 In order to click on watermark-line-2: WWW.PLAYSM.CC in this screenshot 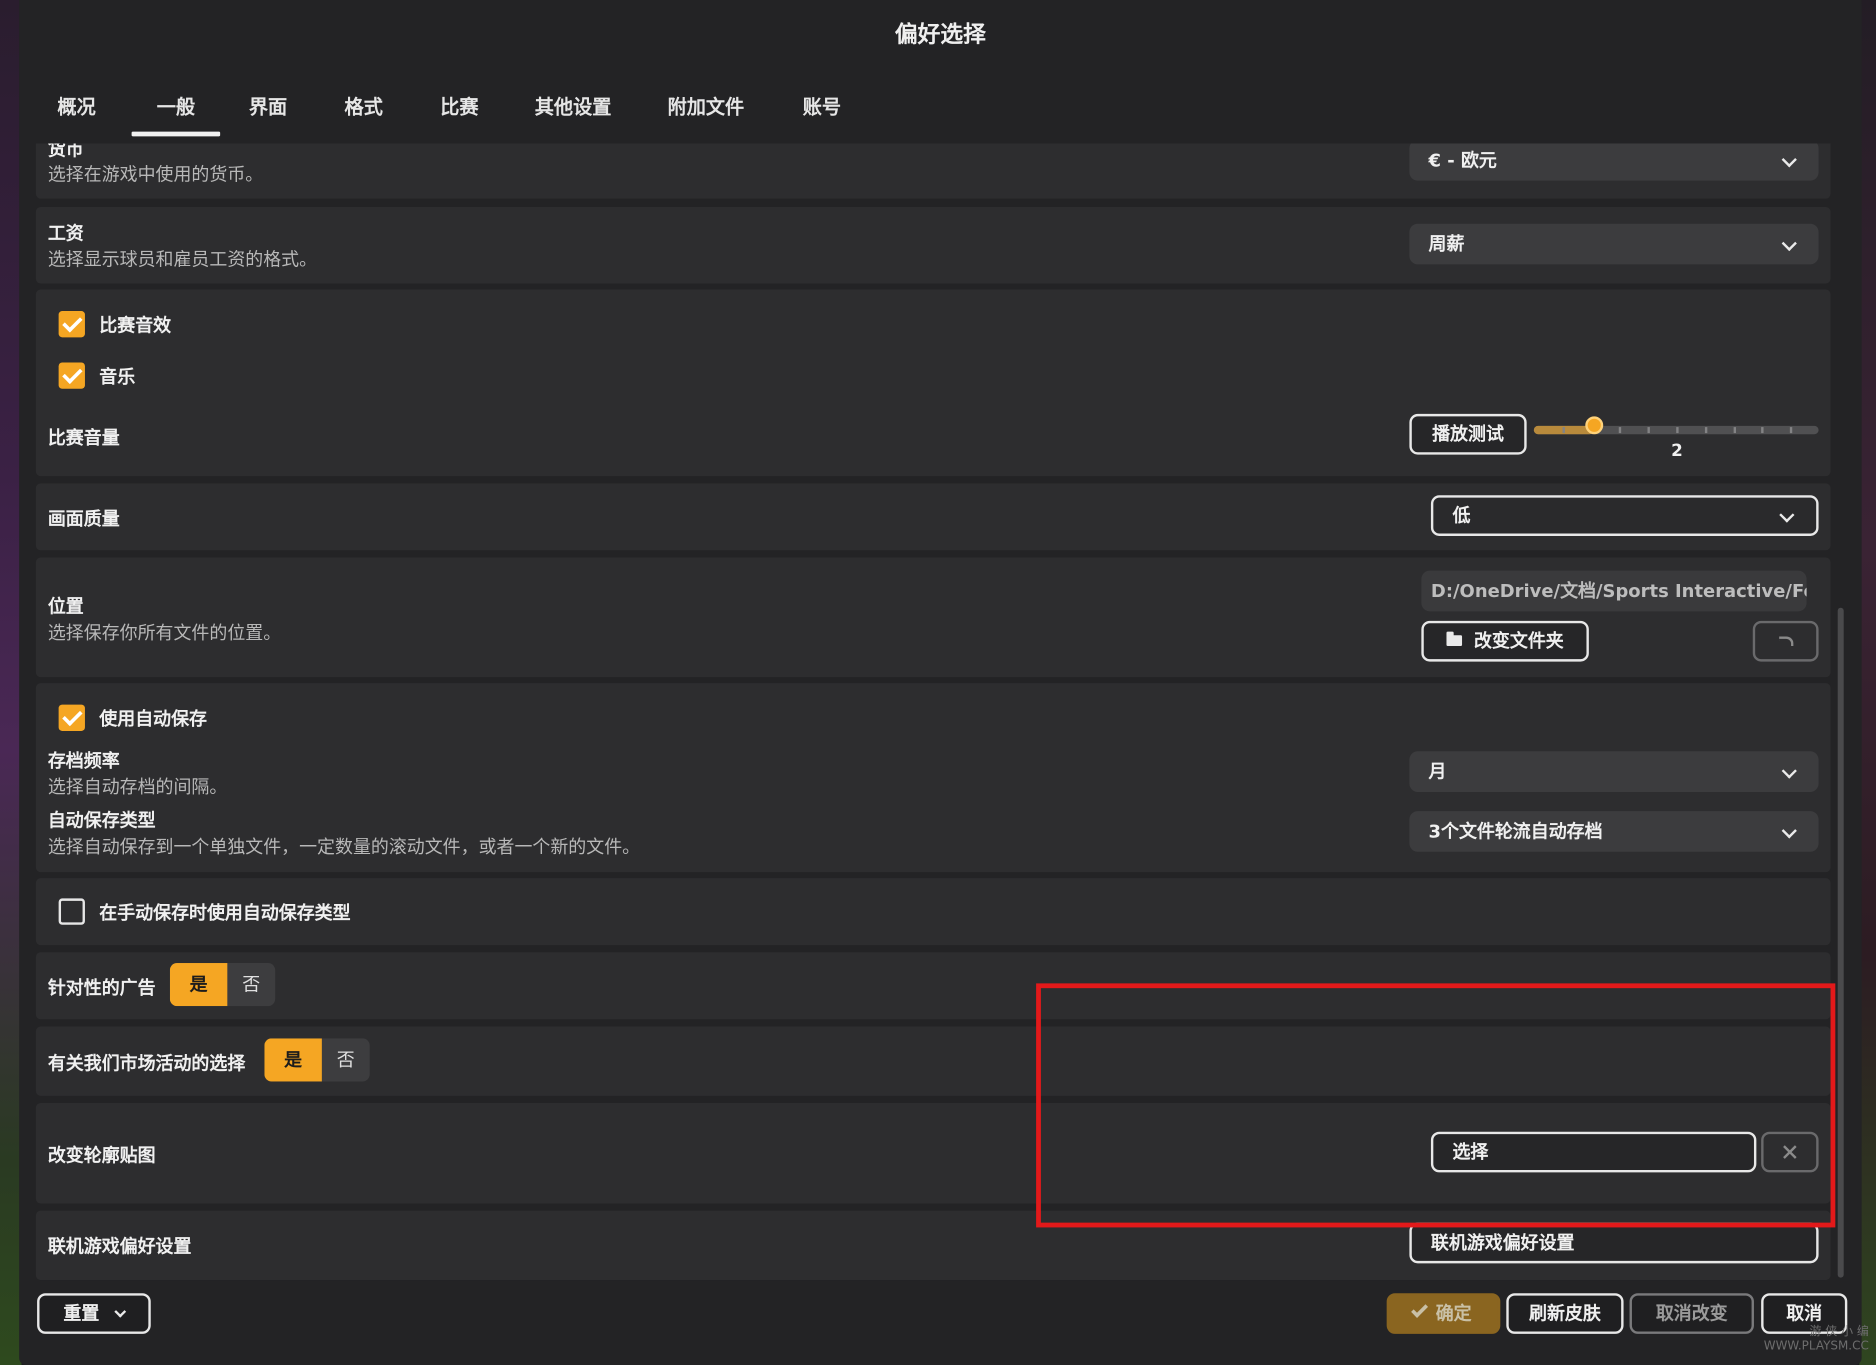, I will do `click(1816, 1346)`.